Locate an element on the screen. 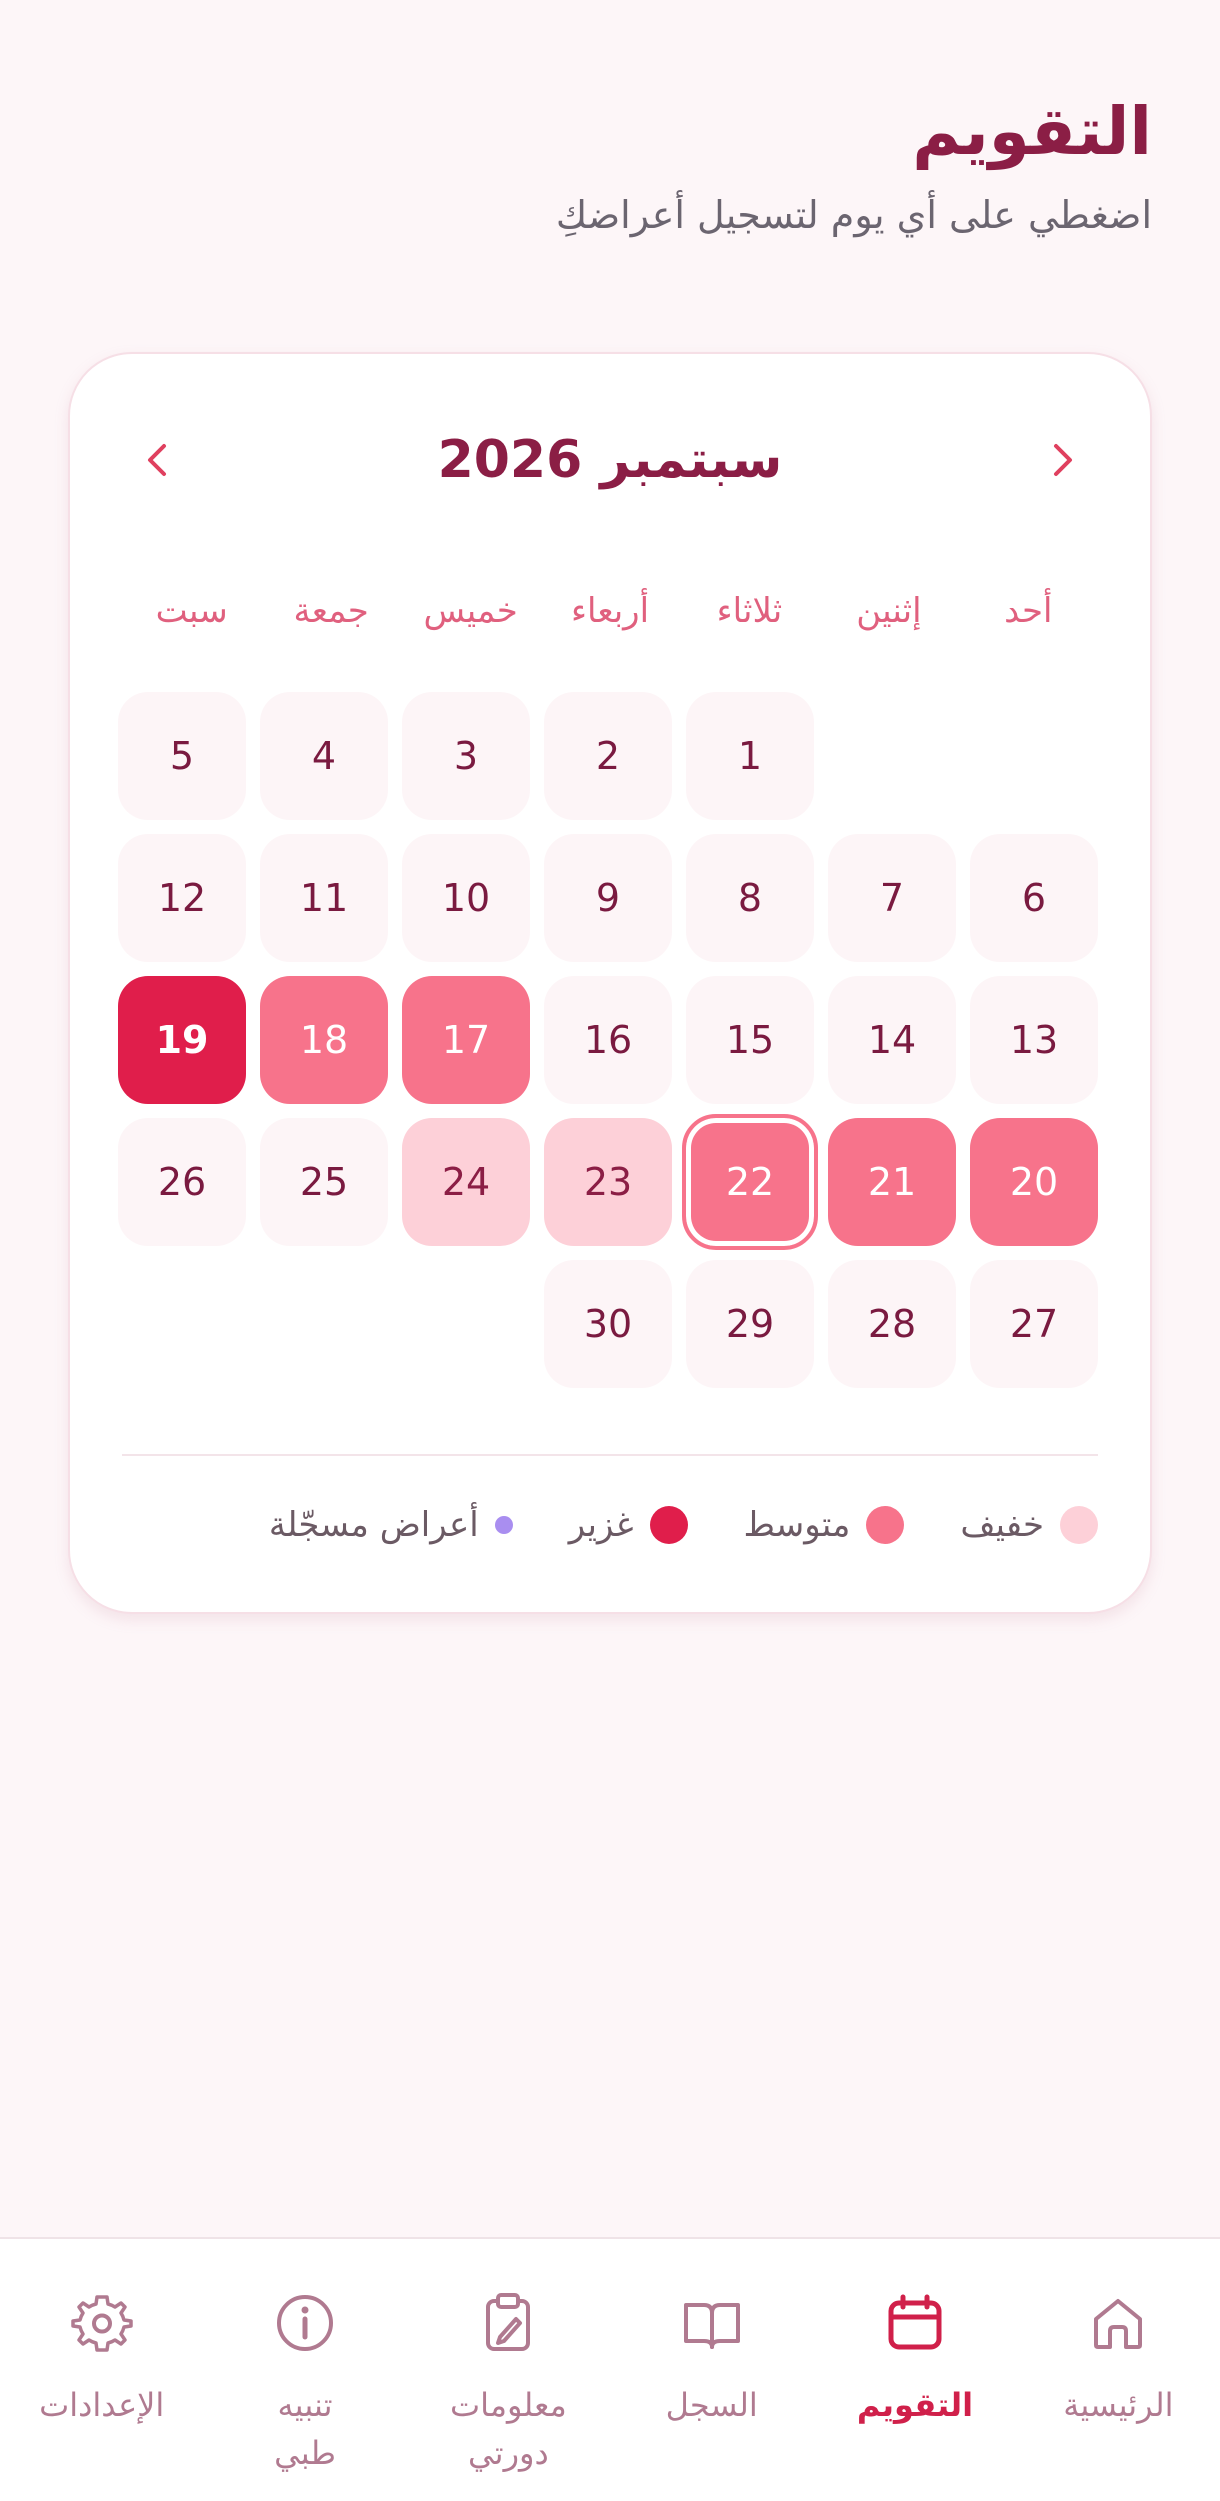 Image resolution: width=1220 pixels, height=2501 pixels. calendar-day: 9 is located at coordinates (608, 898).